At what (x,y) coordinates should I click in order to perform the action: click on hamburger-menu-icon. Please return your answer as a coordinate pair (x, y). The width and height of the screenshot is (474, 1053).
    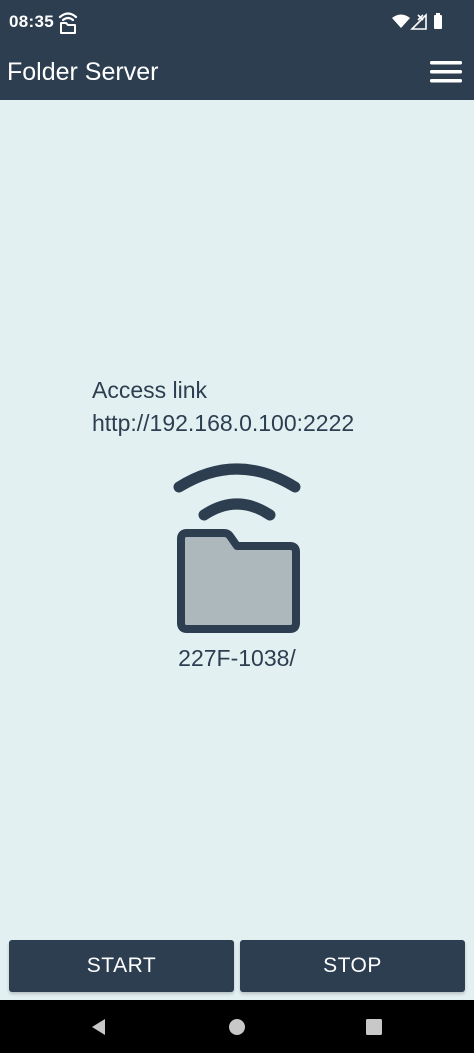
    Looking at the image, I should click on (446, 72).